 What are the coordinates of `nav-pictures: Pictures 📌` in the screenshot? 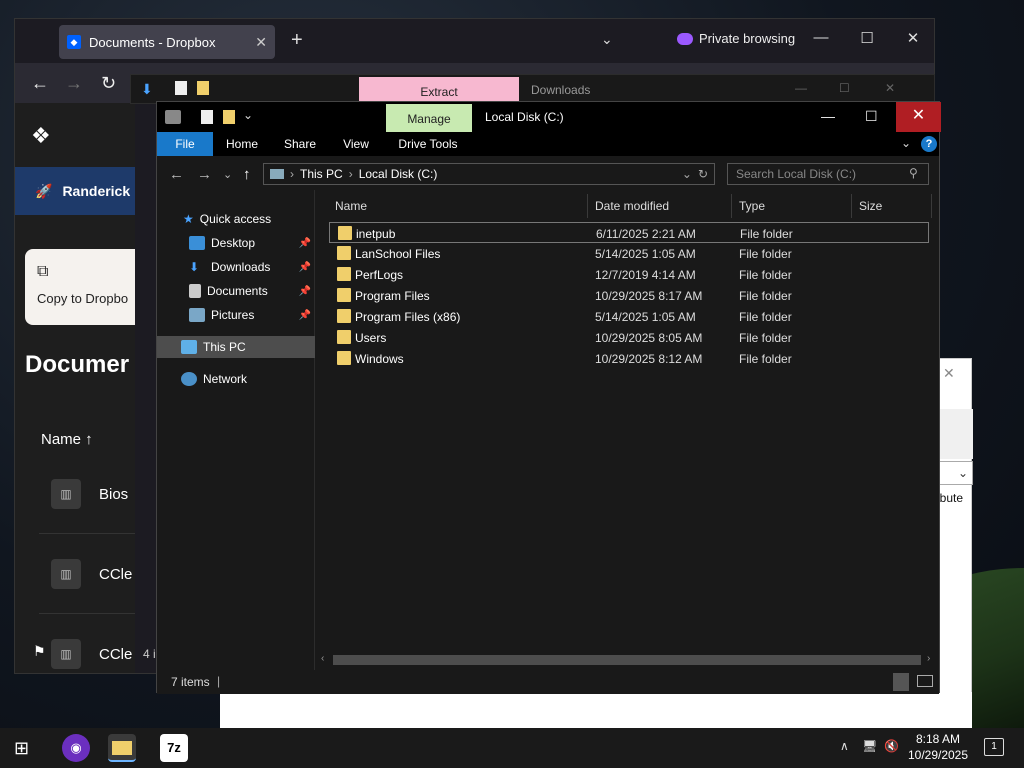 It's located at (236, 315).